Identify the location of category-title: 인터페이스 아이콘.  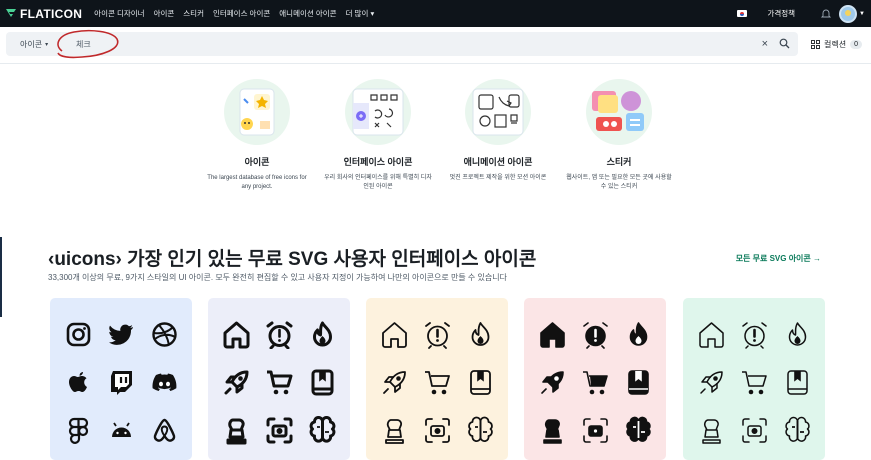
(378, 162).